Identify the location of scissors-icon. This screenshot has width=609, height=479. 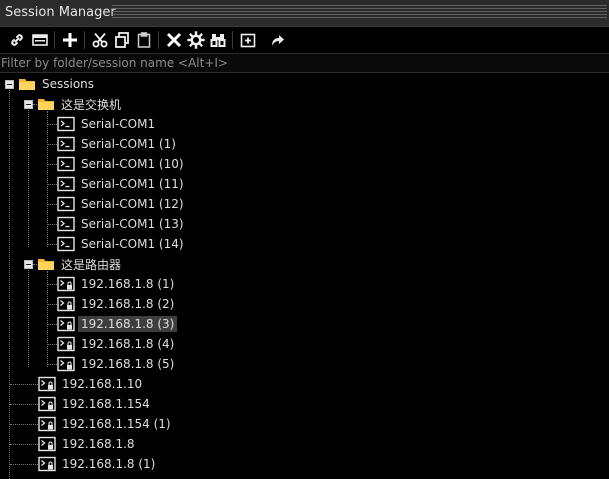
(100, 40).